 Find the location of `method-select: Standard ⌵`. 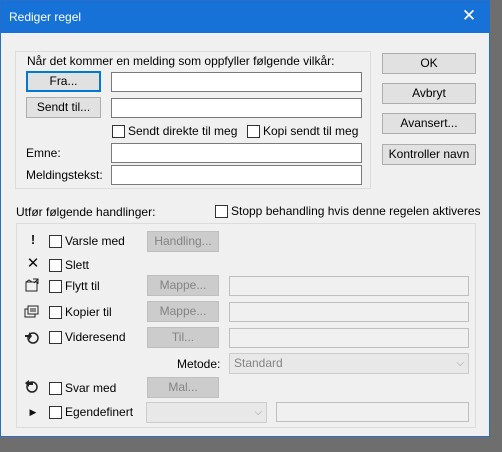

method-select: Standard ⌵ is located at coordinates (349, 363).